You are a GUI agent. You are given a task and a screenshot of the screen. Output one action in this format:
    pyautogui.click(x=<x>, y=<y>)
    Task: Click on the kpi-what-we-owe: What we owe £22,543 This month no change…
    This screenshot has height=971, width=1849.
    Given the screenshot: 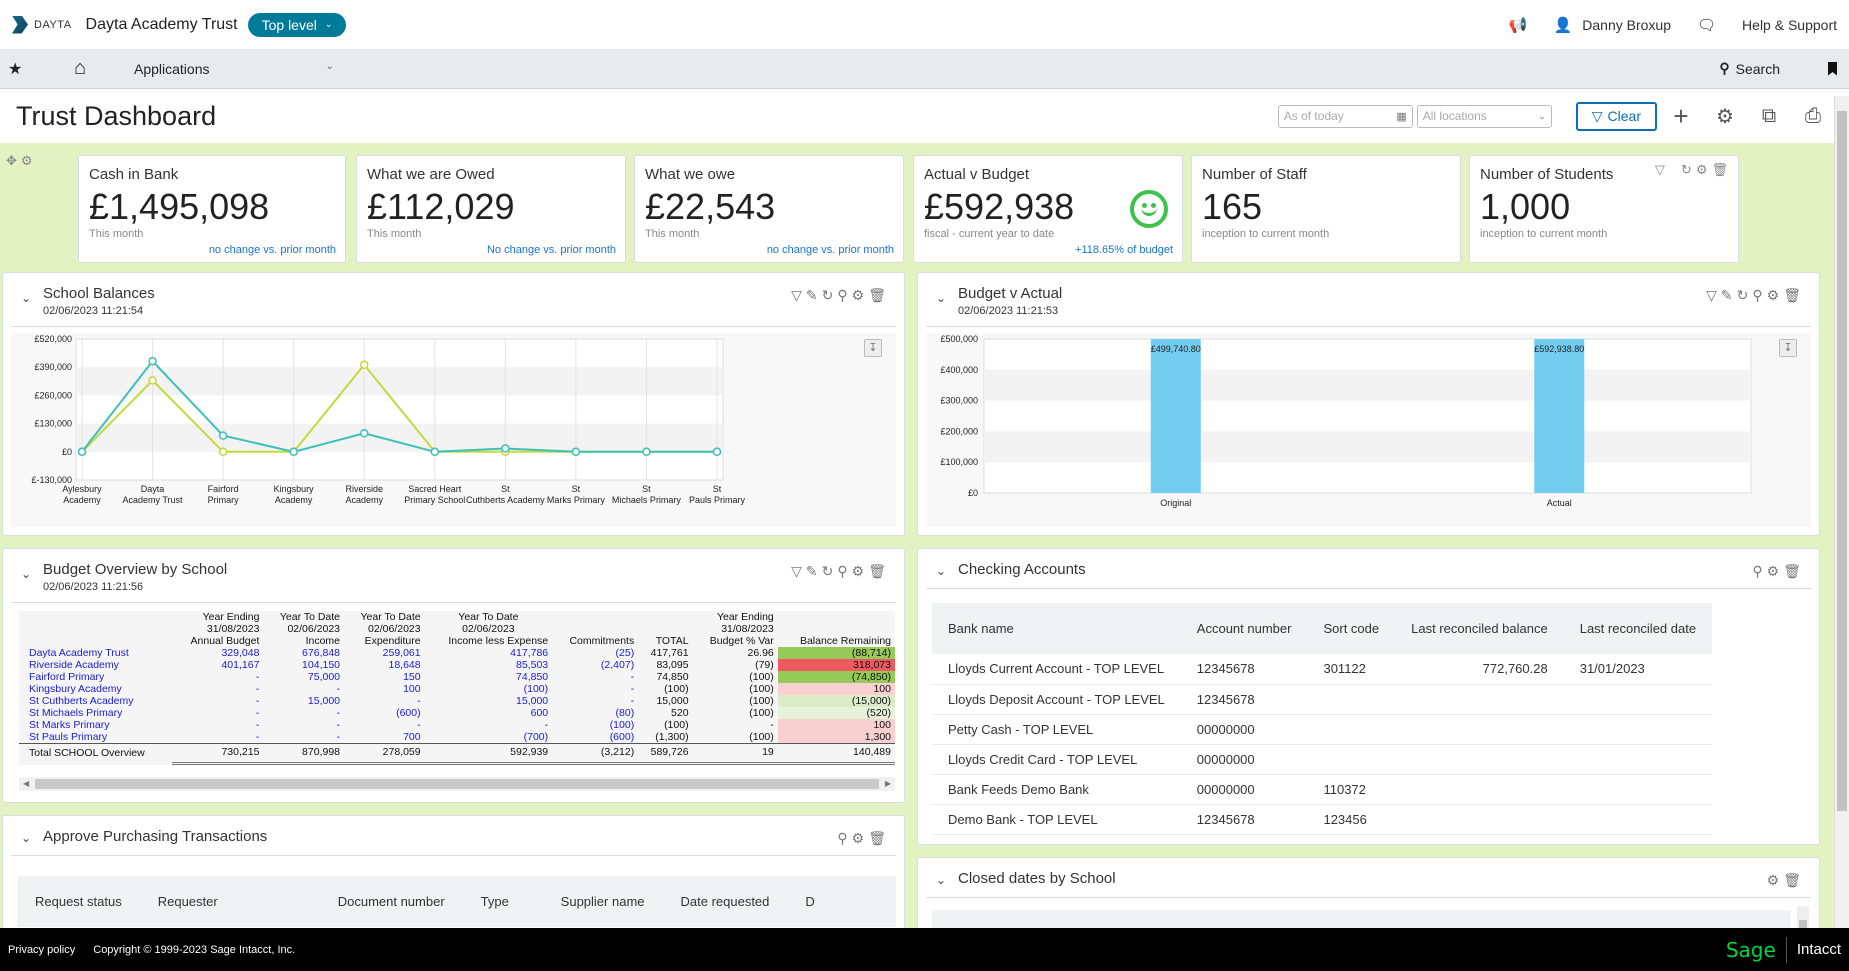 What is the action you would take?
    pyautogui.click(x=769, y=209)
    